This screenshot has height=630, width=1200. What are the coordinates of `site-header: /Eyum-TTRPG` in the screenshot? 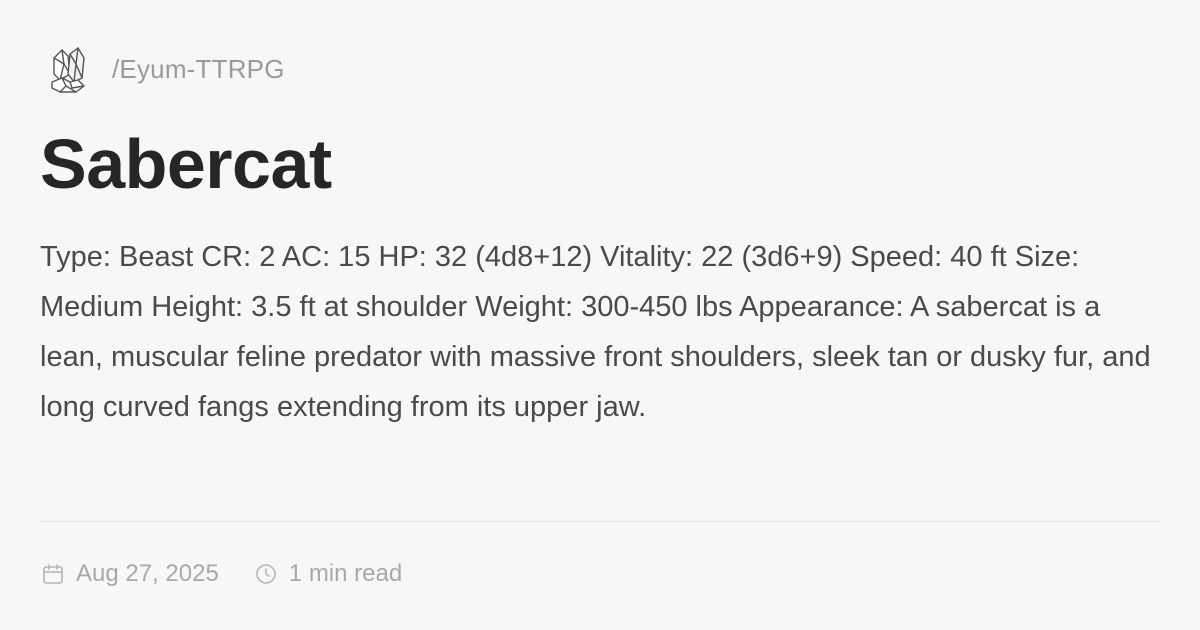 It's located at (162, 69).